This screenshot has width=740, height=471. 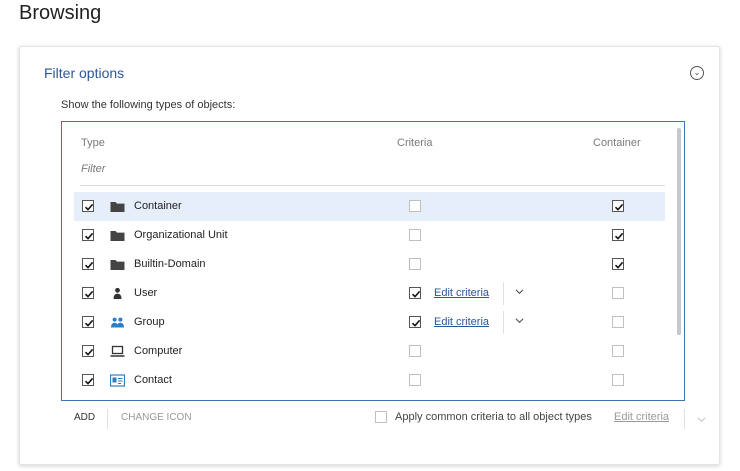 I want to click on panel-title: Filter options, so click(x=84, y=73).